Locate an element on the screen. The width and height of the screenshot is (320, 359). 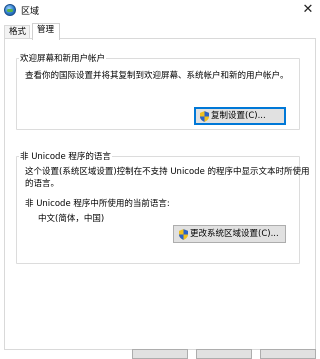
cancel-button is located at coordinates (224, 354).